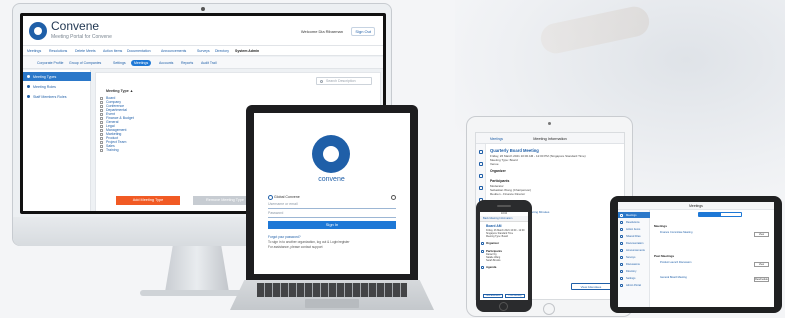 This screenshot has width=785, height=318. I want to click on sidebar-item: Discussions, so click(634, 264).